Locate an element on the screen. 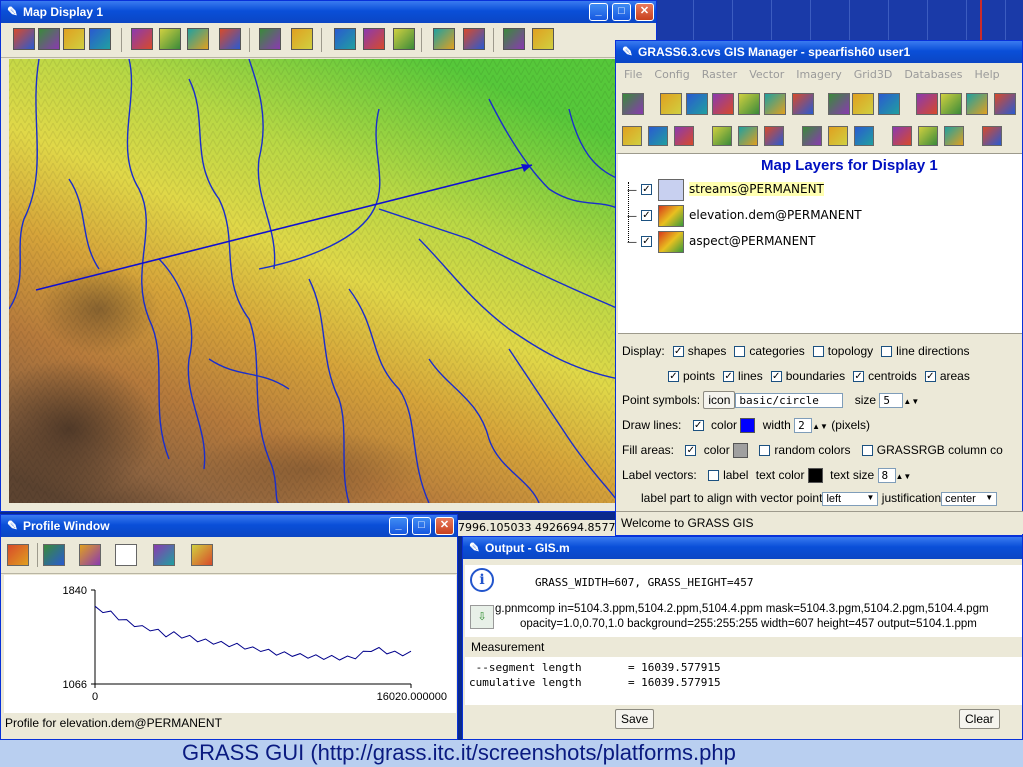 The width and height of the screenshot is (1023, 767). display-categories-checkbox is located at coordinates (740, 352).